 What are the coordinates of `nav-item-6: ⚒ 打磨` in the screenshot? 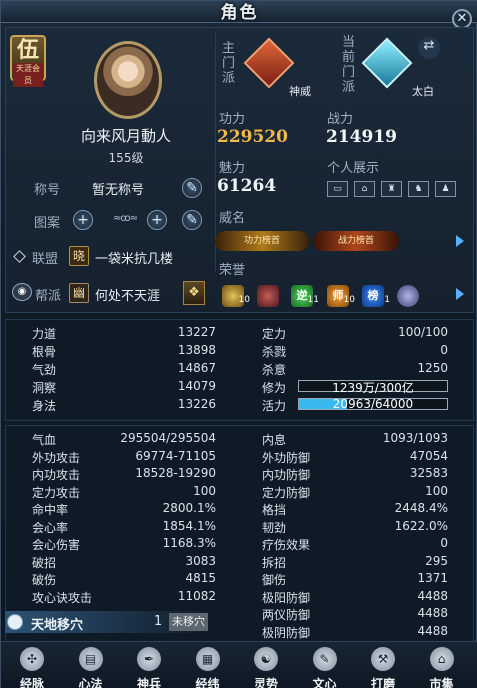 It's located at (383, 666).